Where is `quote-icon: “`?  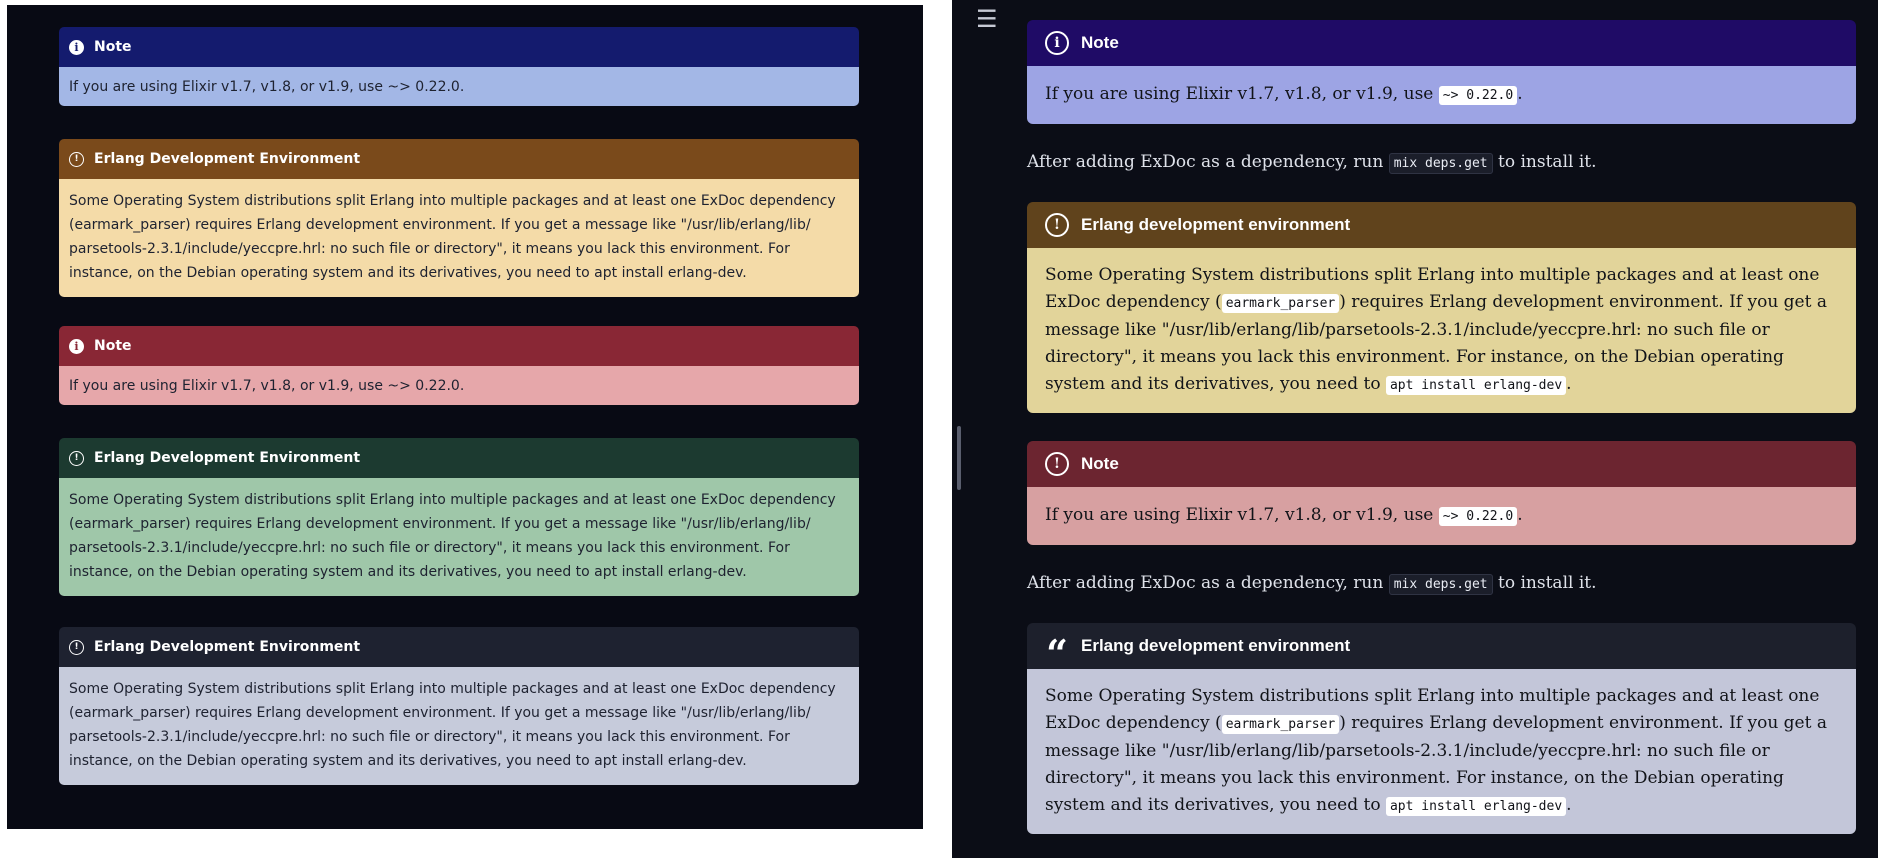
quote-icon: “ is located at coordinates (1057, 653).